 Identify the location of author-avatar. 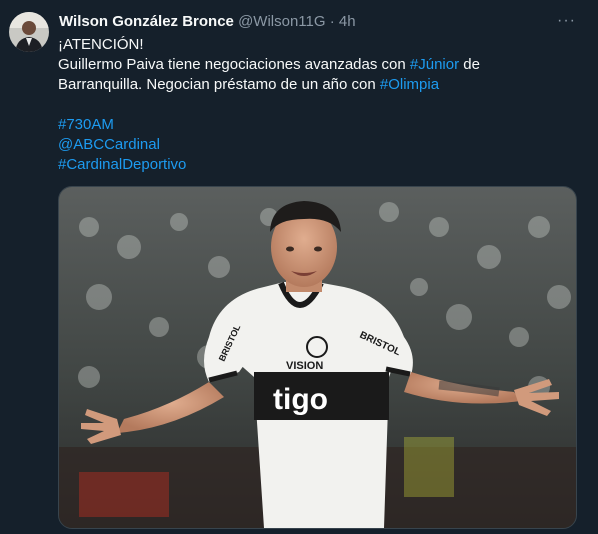
(29, 32).